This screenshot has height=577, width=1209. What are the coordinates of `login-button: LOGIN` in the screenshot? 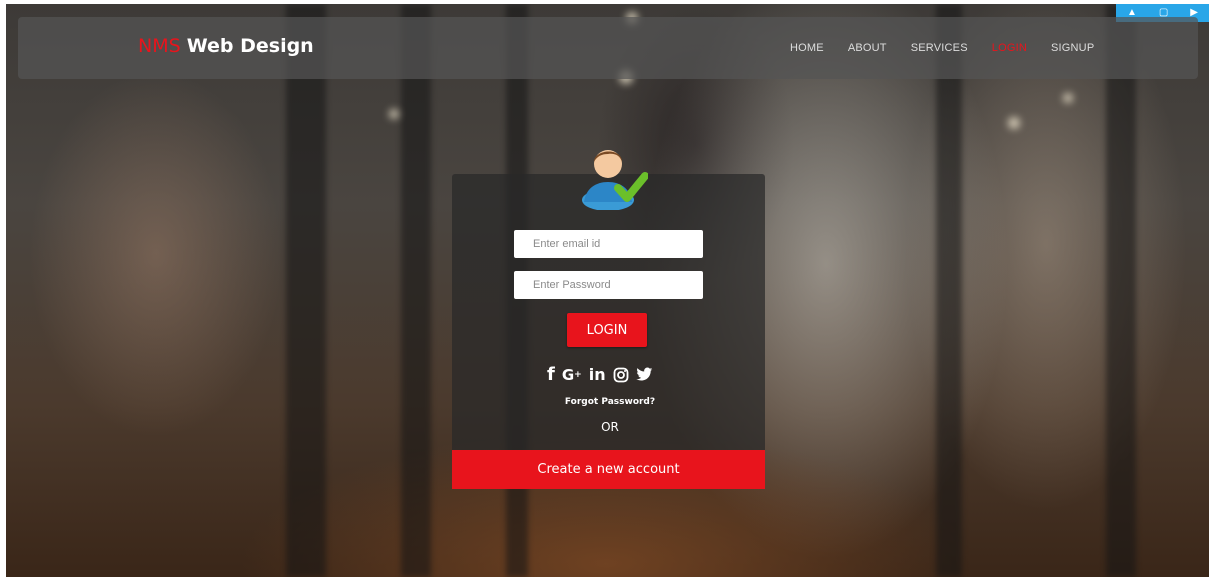 It's located at (607, 330).